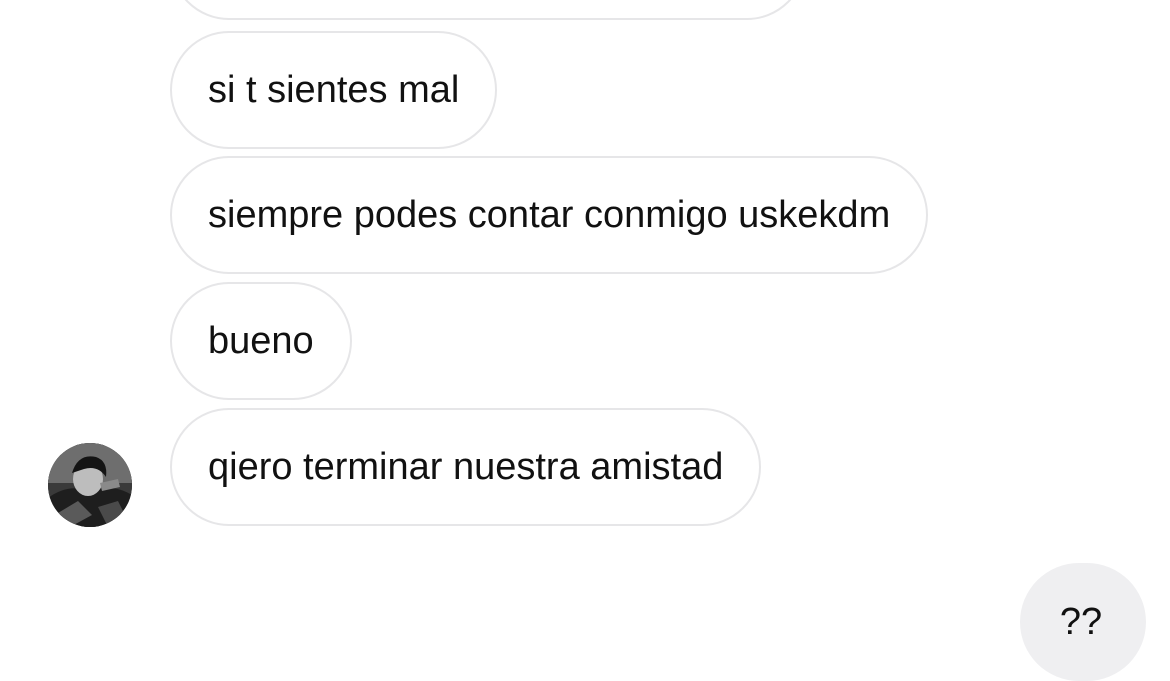  I want to click on message-text: bueno, so click(261, 341).